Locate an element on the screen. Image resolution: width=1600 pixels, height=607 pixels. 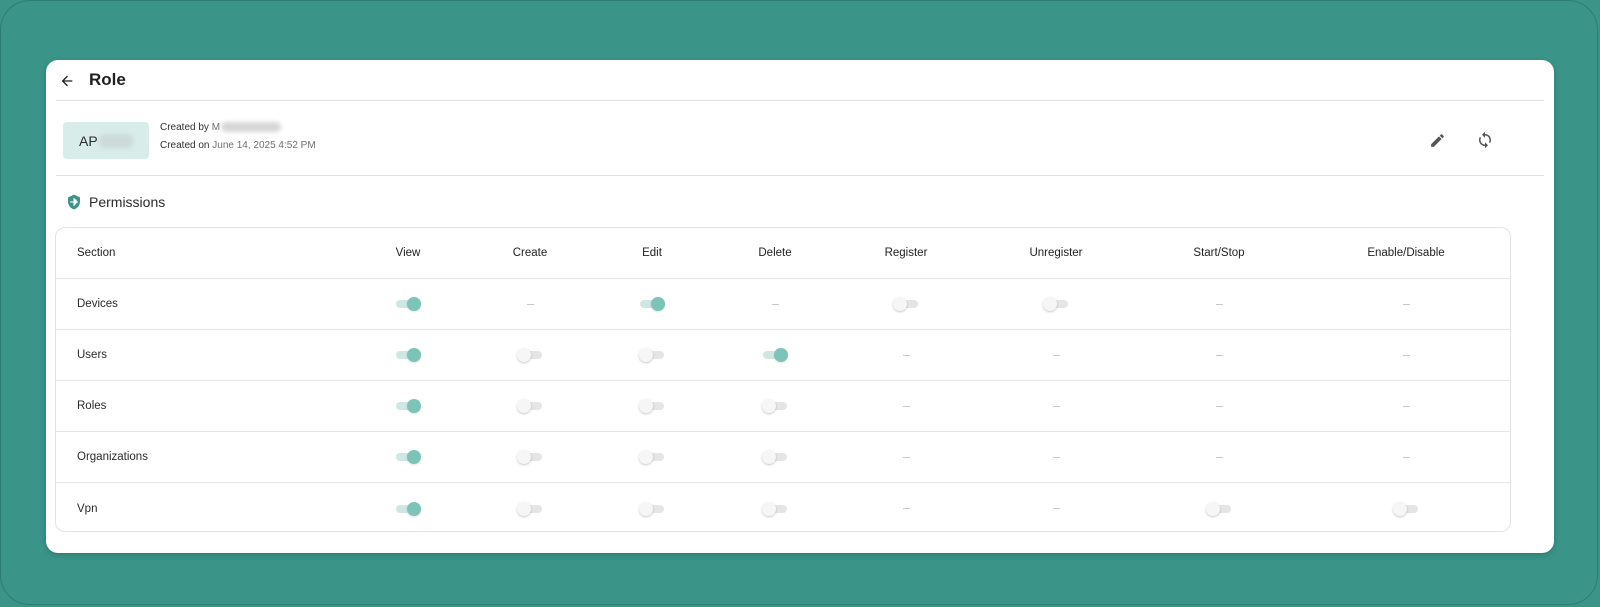
devices-register-toggle is located at coordinates (905, 304).